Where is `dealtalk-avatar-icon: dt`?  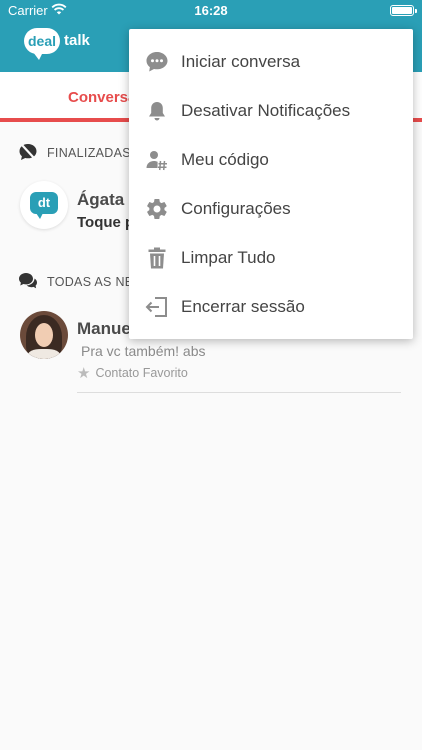 dealtalk-avatar-icon: dt is located at coordinates (44, 205).